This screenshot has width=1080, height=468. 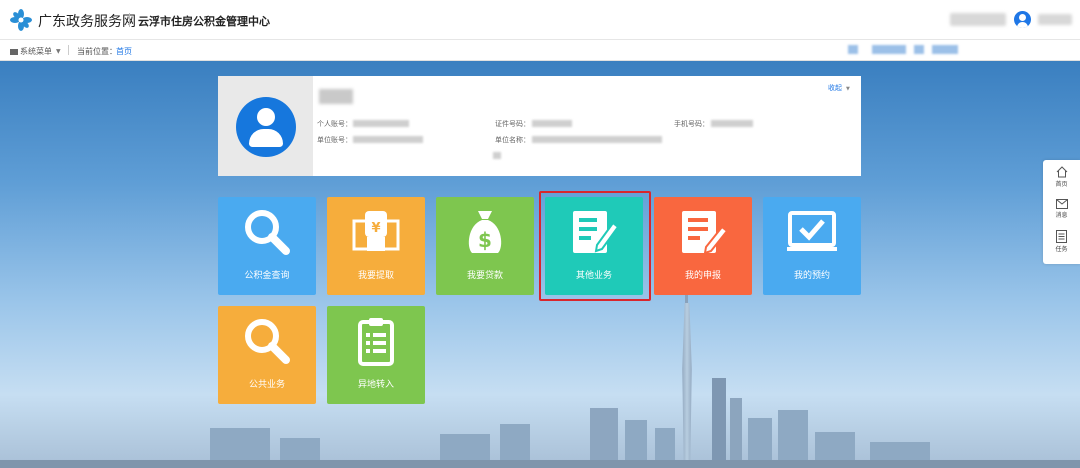 I want to click on tile-loan: $ 我要贷款, so click(x=485, y=246).